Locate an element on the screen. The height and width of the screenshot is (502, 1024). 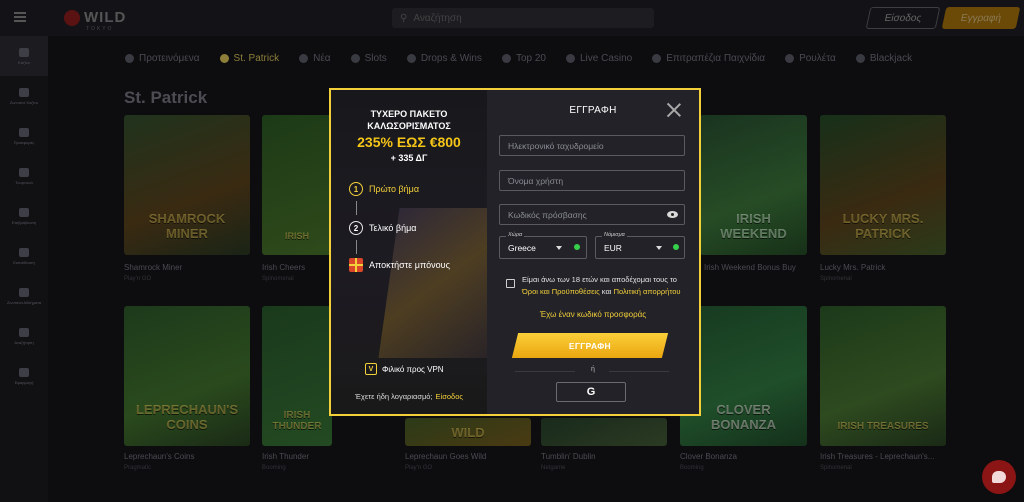
sidebar-item-promotions: Προσφορές is located at coordinates (24, 136).